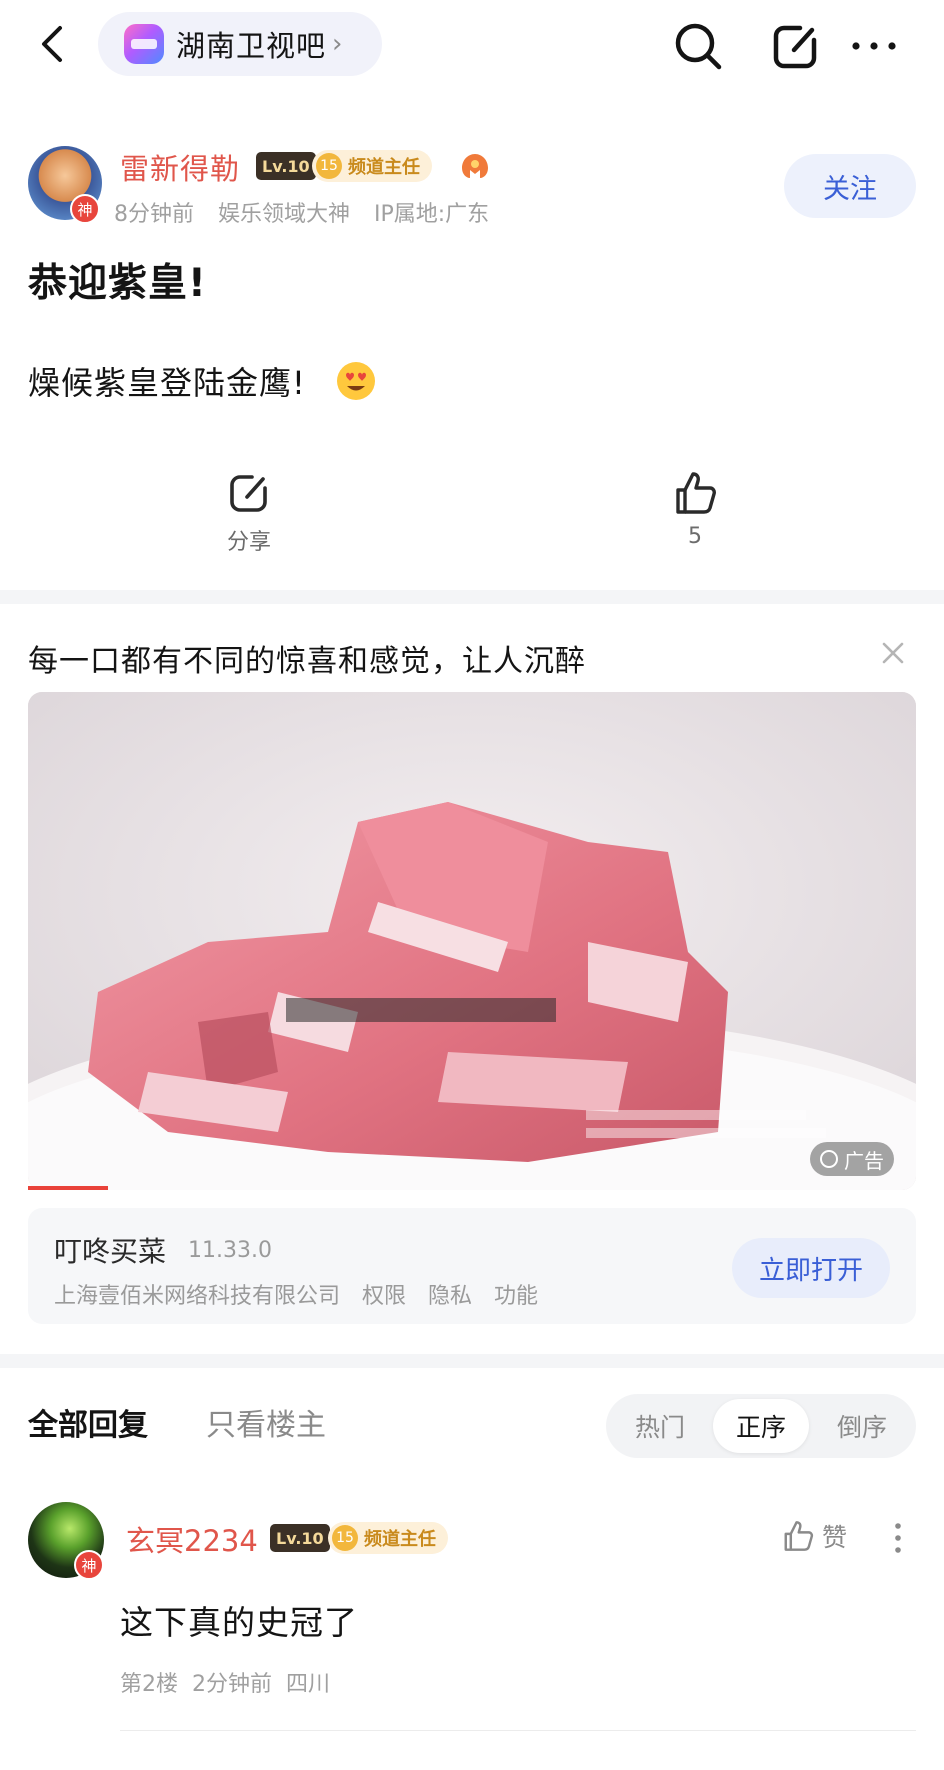 Image resolution: width=944 pixels, height=1770 pixels. What do you see at coordinates (192, 1539) in the screenshot?
I see `commenter-name: 玄冥2234` at bounding box center [192, 1539].